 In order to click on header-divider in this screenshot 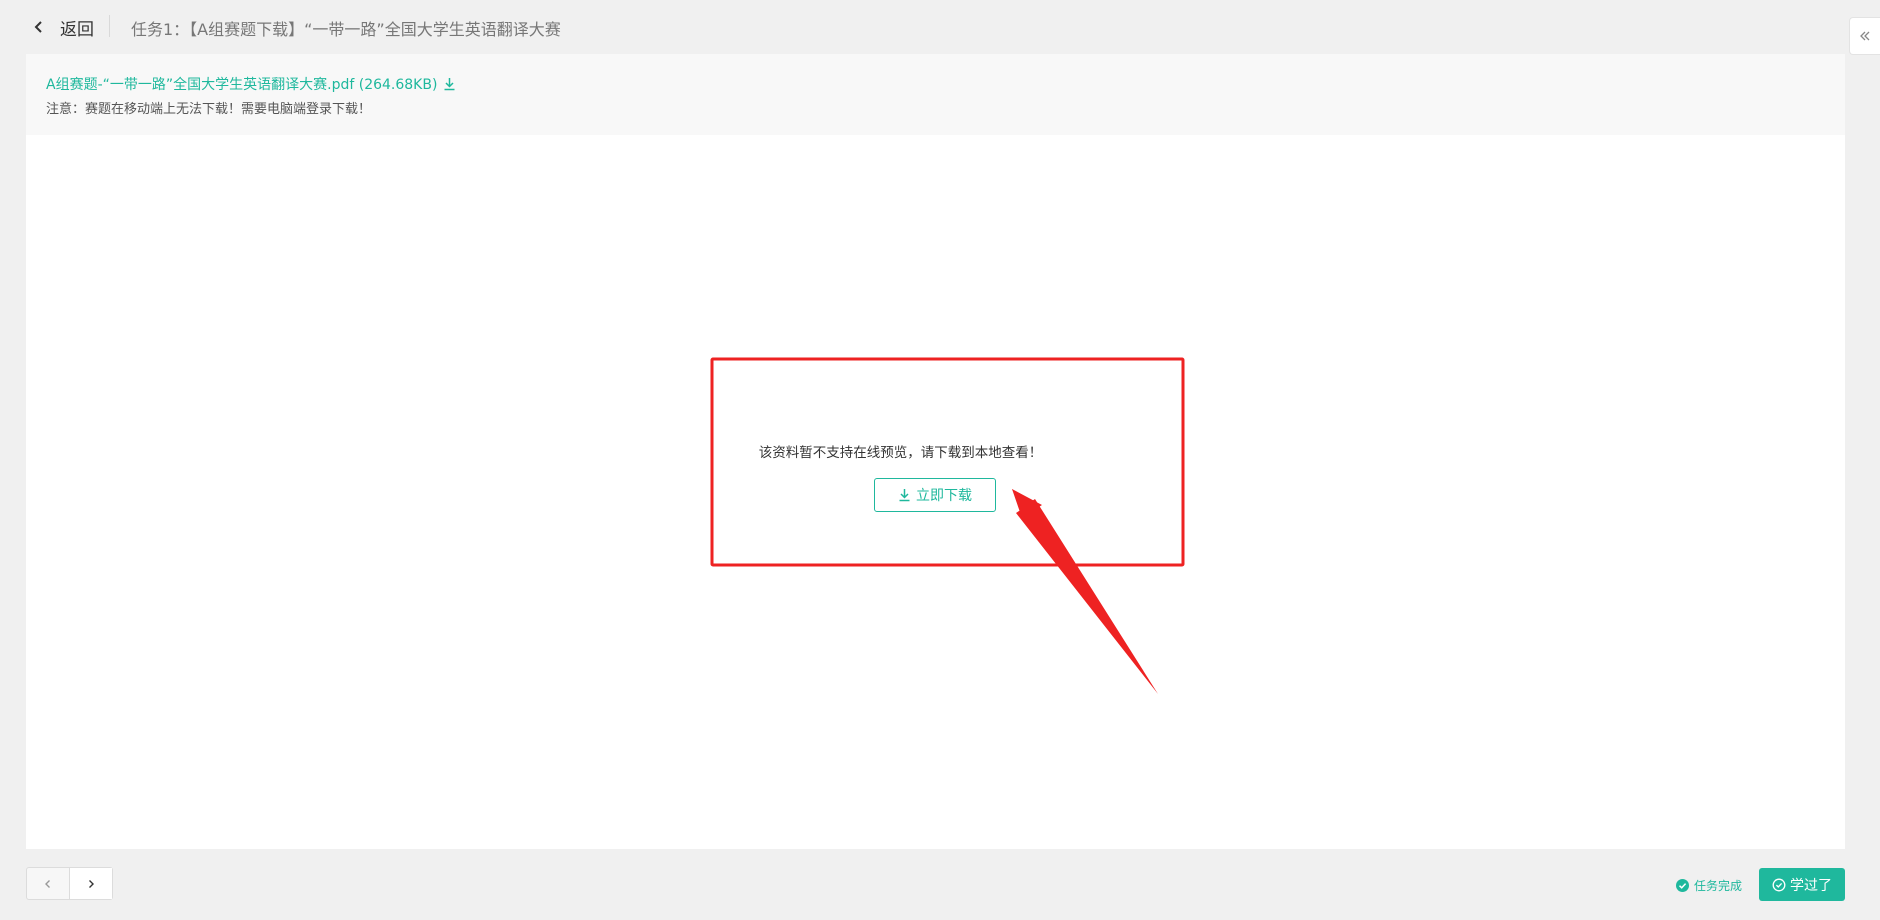, I will do `click(109, 26)`.